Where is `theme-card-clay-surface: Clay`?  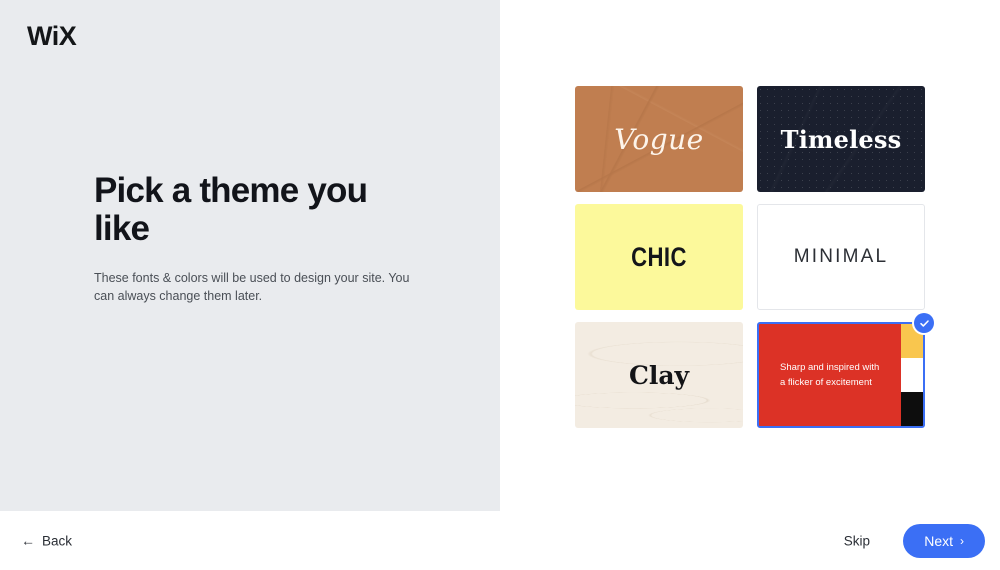
theme-card-clay-surface: Clay is located at coordinates (659, 375).